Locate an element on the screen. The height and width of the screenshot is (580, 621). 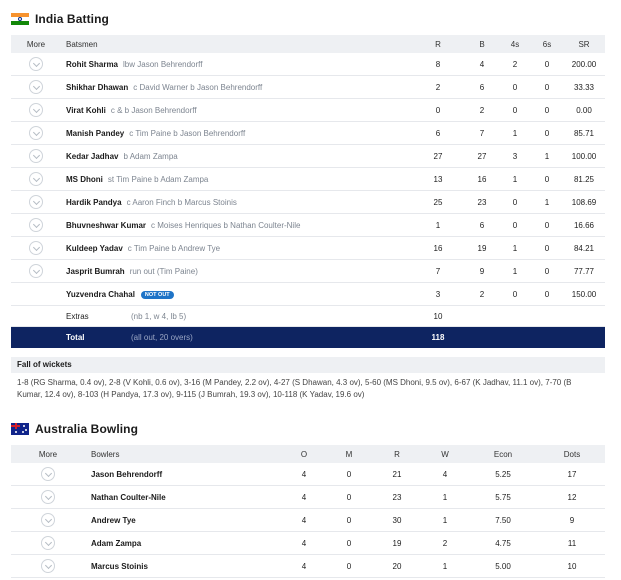
total-row: Total (all out, 20 overs) 118 is located at coordinates (308, 337).